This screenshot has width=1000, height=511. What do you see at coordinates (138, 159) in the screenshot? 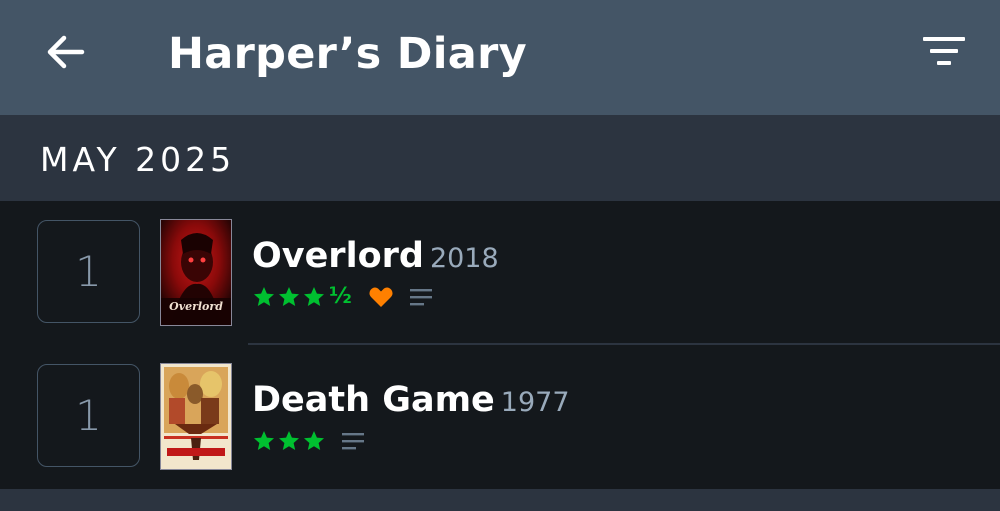
I see `month-label: MAY 2025` at bounding box center [138, 159].